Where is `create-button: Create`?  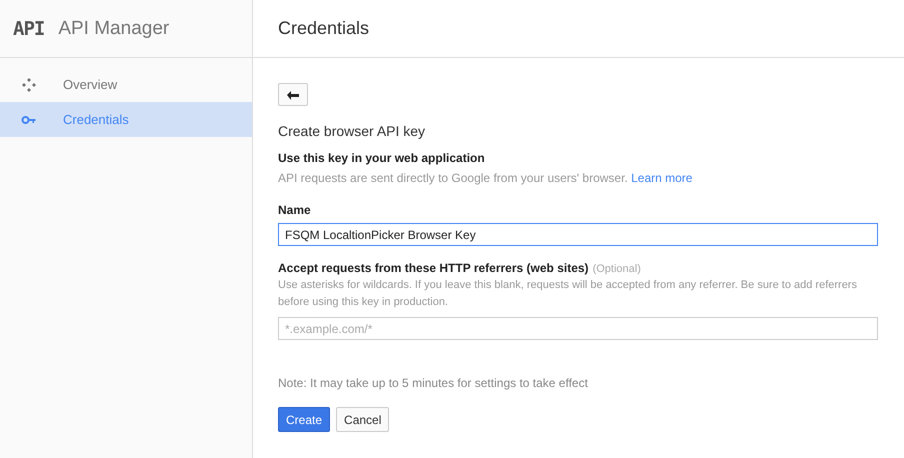
create-button: Create is located at coordinates (304, 419).